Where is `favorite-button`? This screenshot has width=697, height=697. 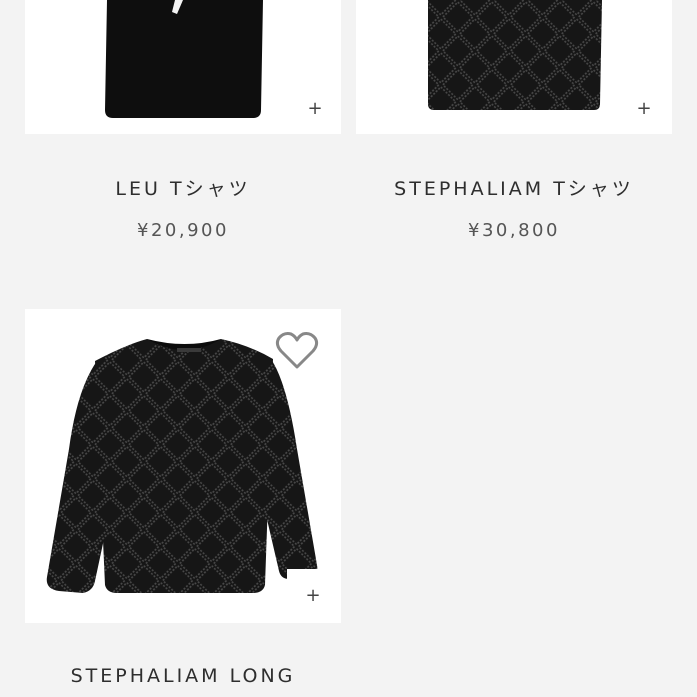 favorite-button is located at coordinates (297, 353).